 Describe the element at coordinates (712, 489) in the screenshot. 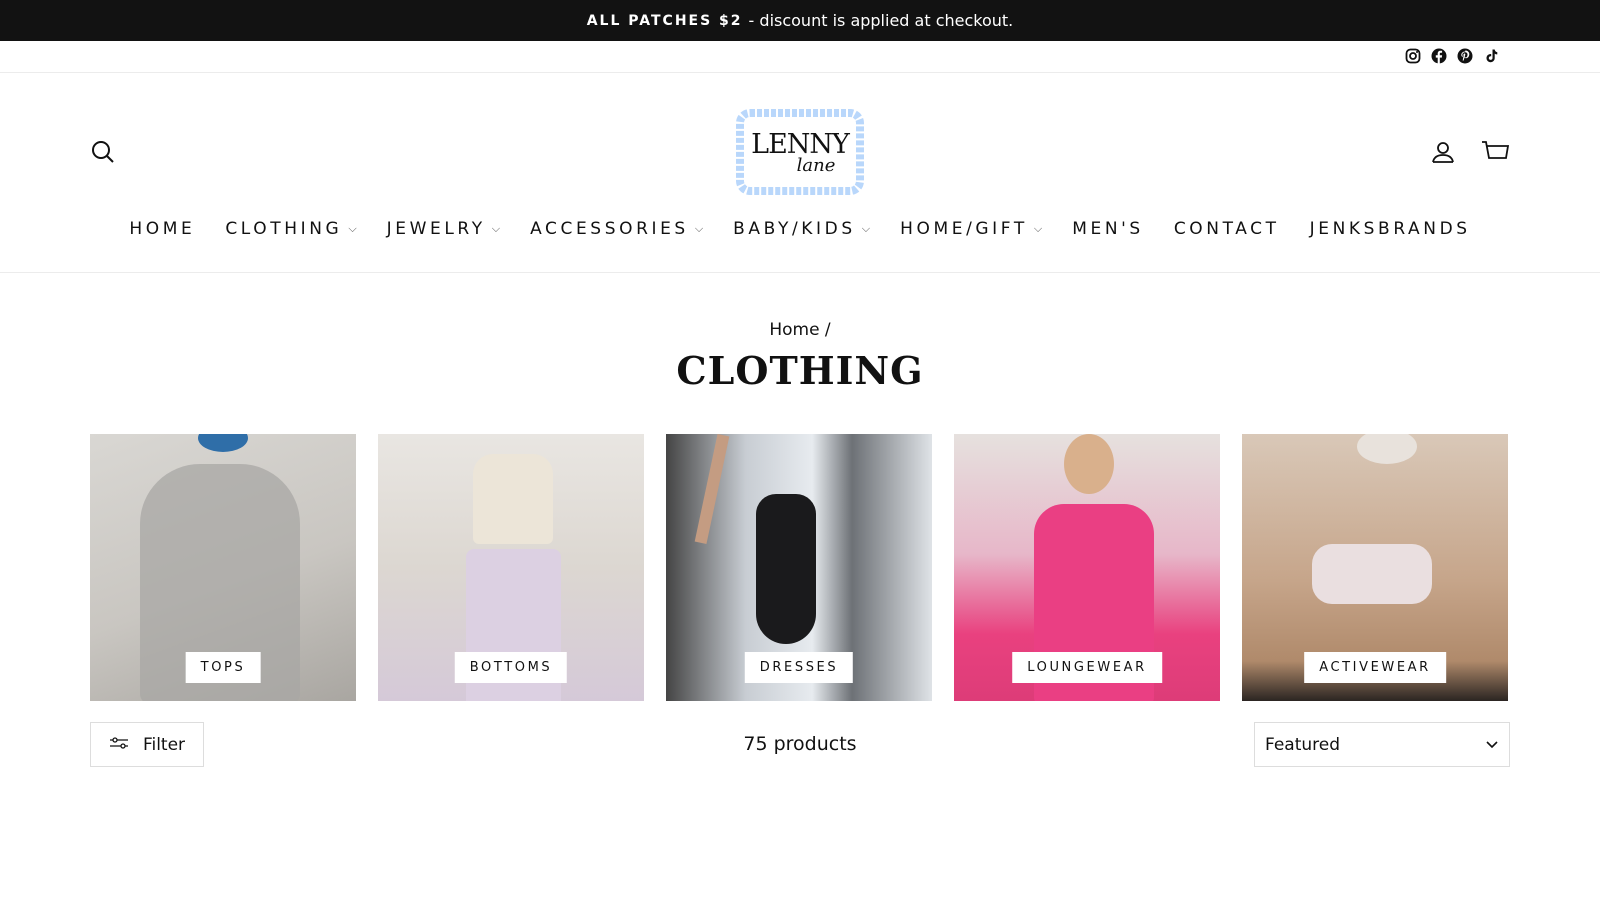

I see `product-photo-arm` at that location.